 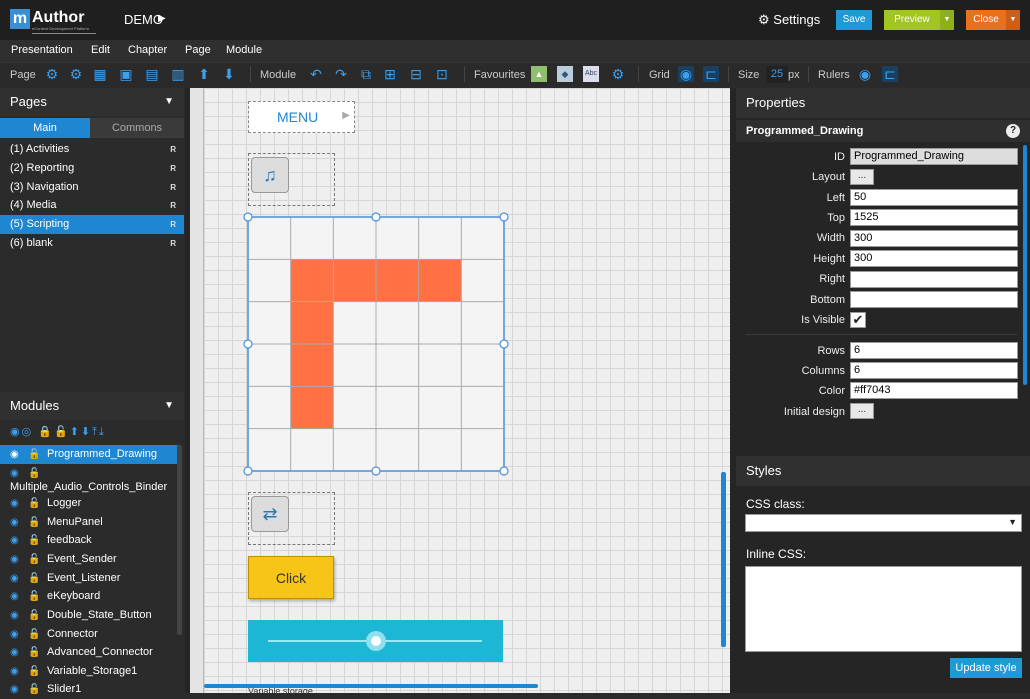 I want to click on menu-module: MENU ▶, so click(x=301, y=117).